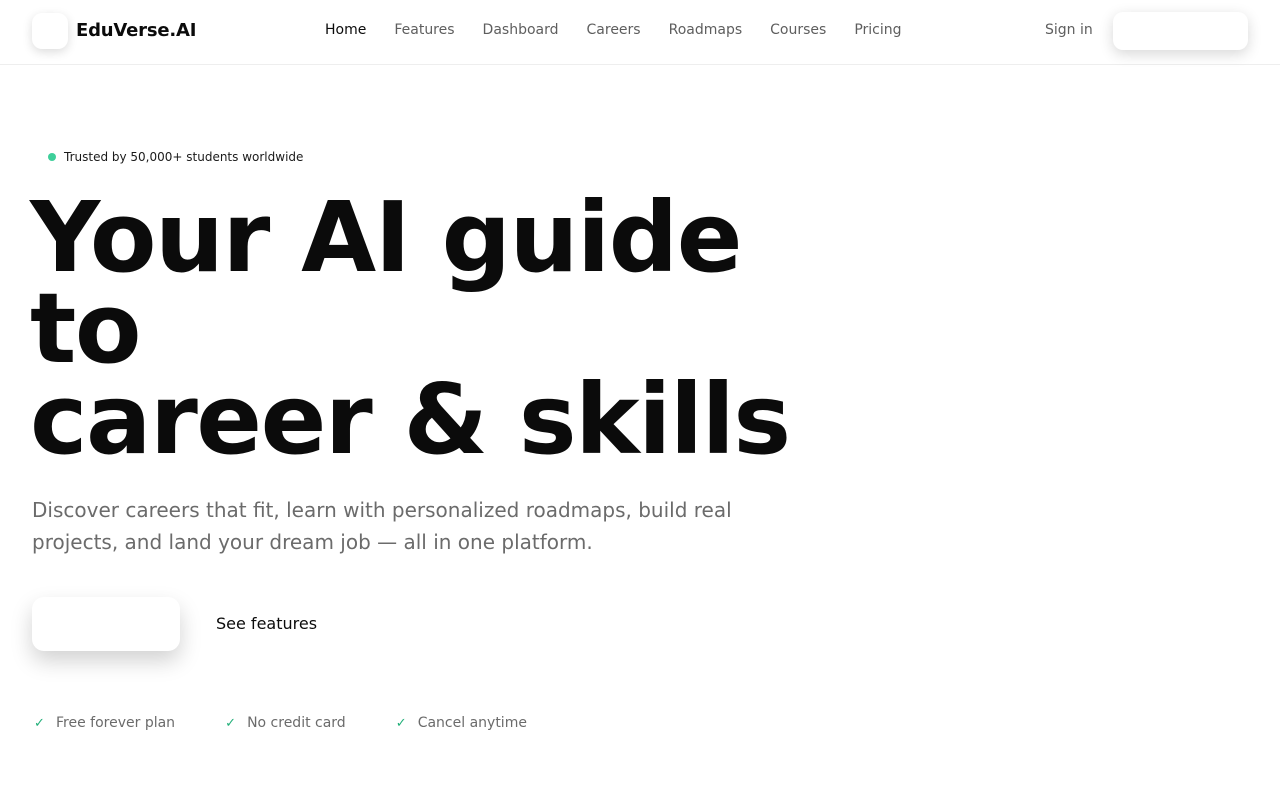 Image resolution: width=1280 pixels, height=800 pixels. Describe the element at coordinates (521, 32) in the screenshot. I see `nav-link-dashboard: Dashboard` at that location.